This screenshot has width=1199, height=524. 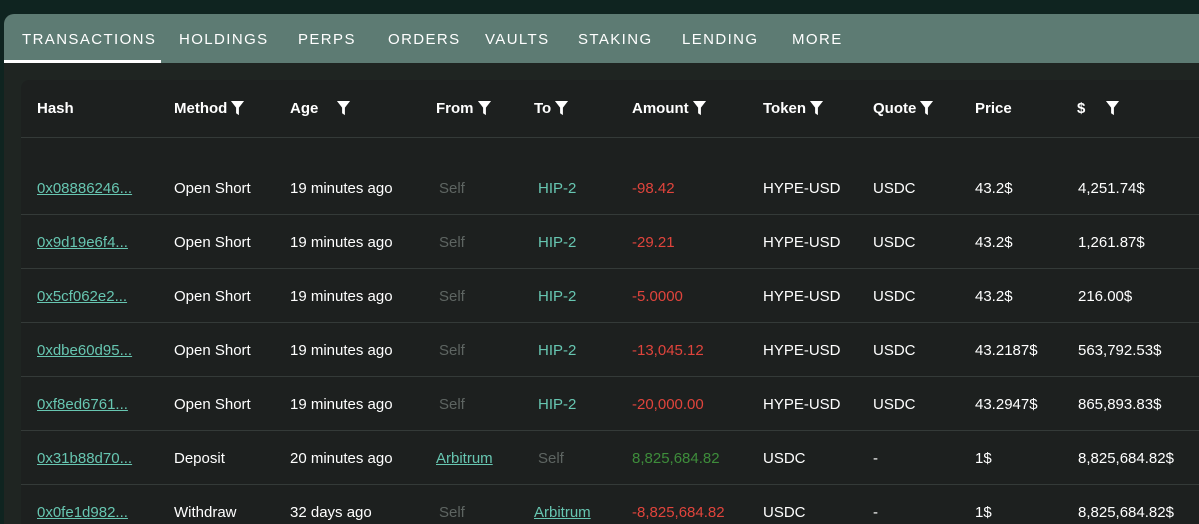 I want to click on column-header-usd: $, so click(x=1098, y=108).